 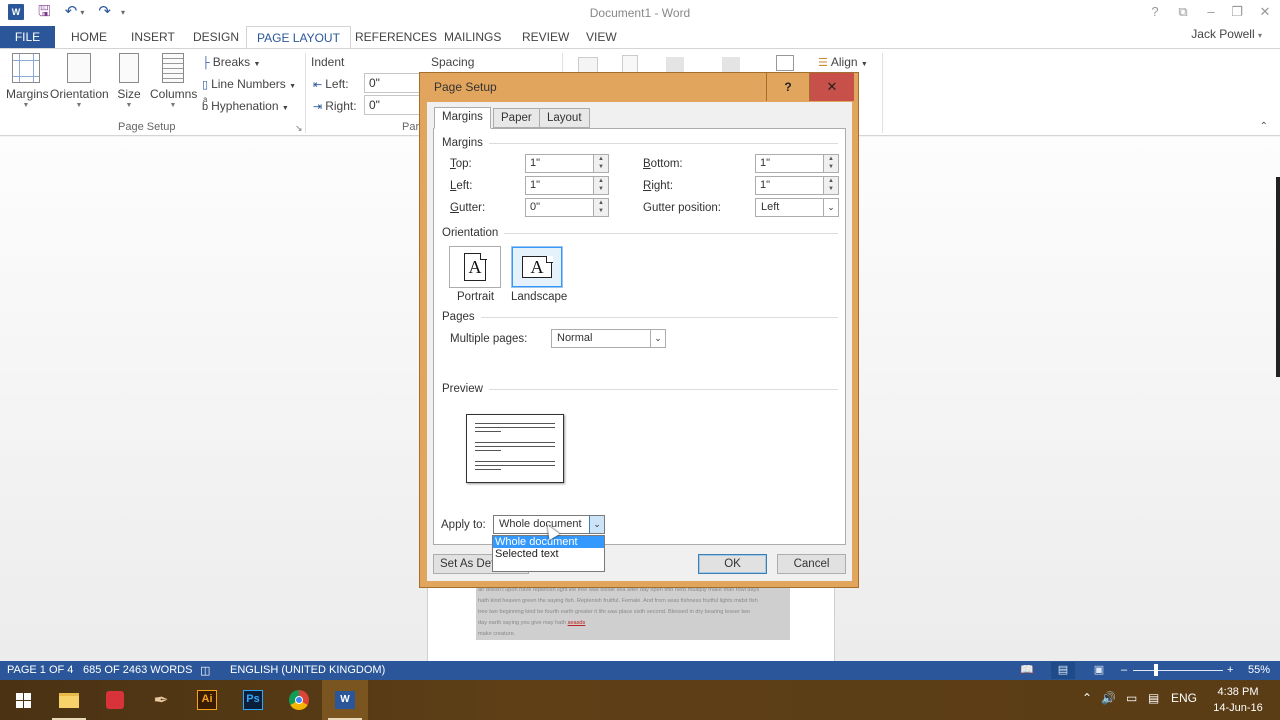 What do you see at coordinates (497, 634) in the screenshot?
I see `text-line: make creature.` at bounding box center [497, 634].